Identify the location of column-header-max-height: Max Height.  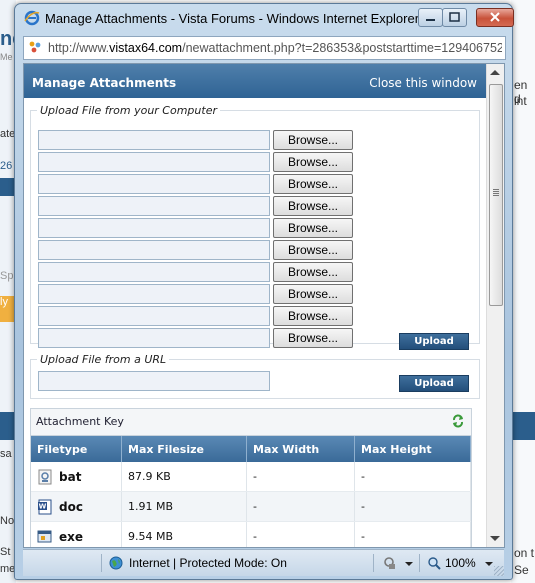
(412, 449).